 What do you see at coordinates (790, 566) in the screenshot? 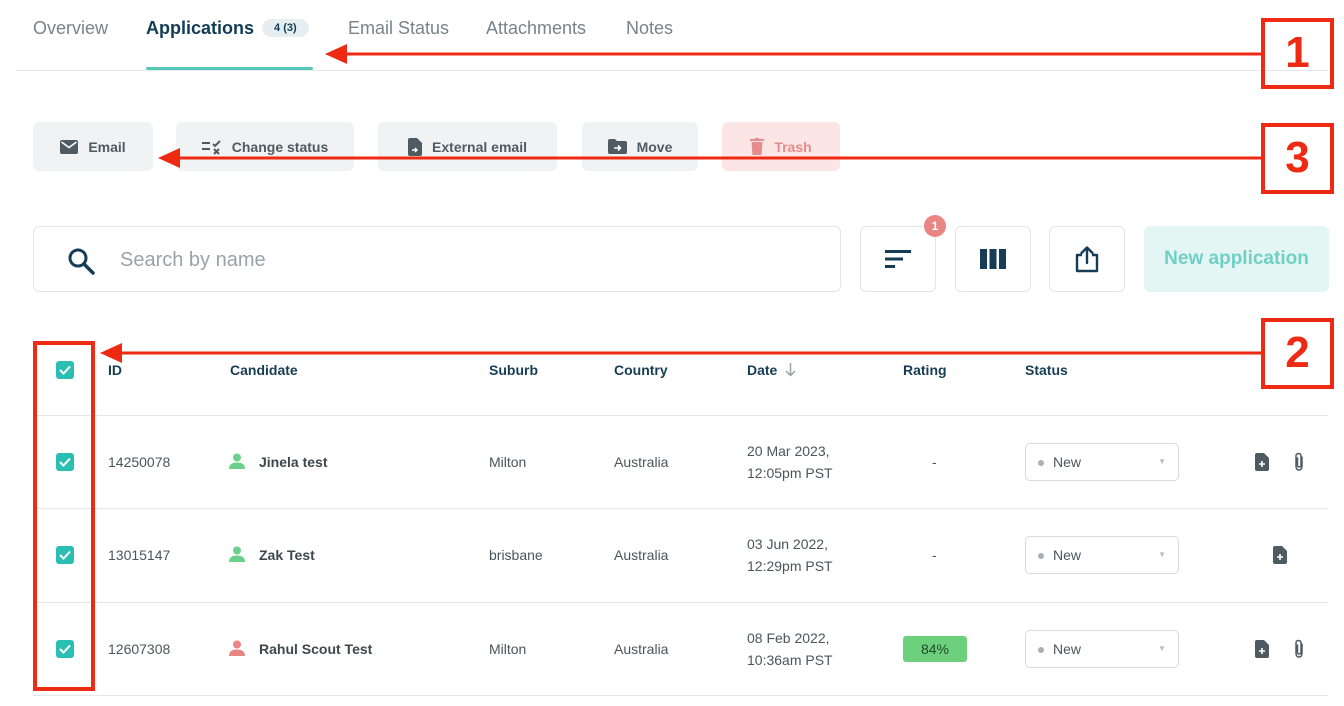
I see `row-date-line2: 12:29pm PST` at bounding box center [790, 566].